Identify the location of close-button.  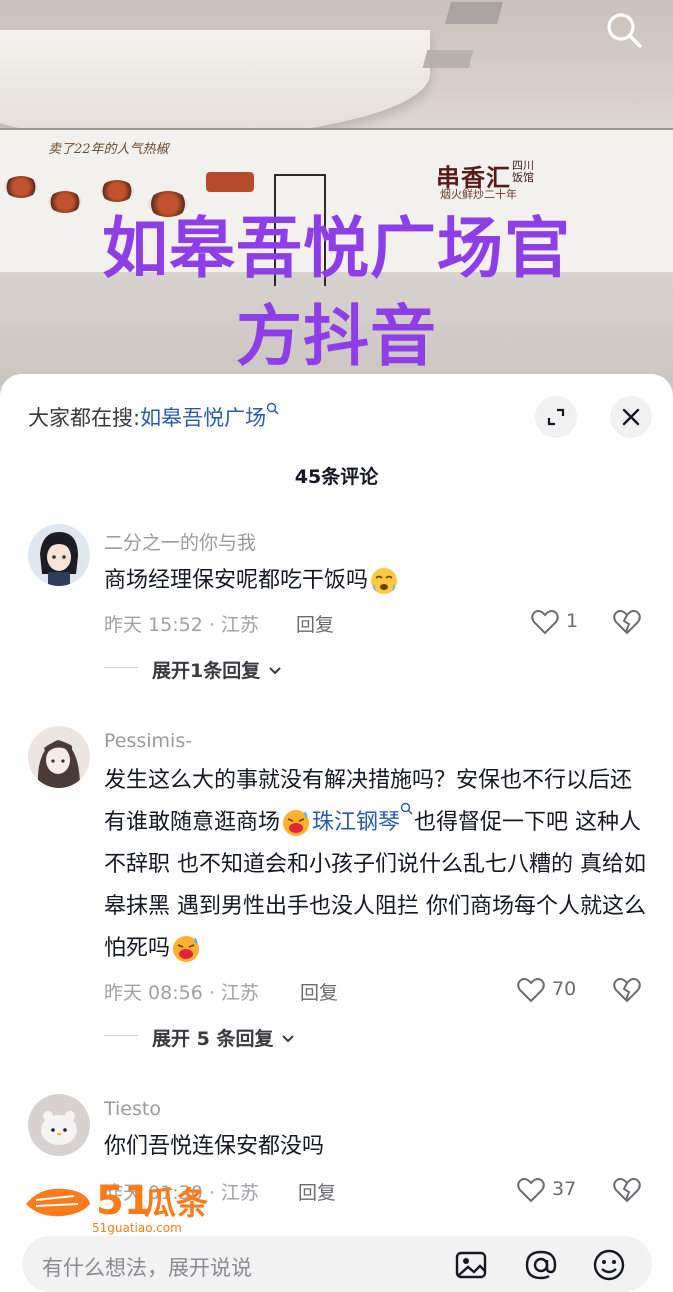
(631, 417).